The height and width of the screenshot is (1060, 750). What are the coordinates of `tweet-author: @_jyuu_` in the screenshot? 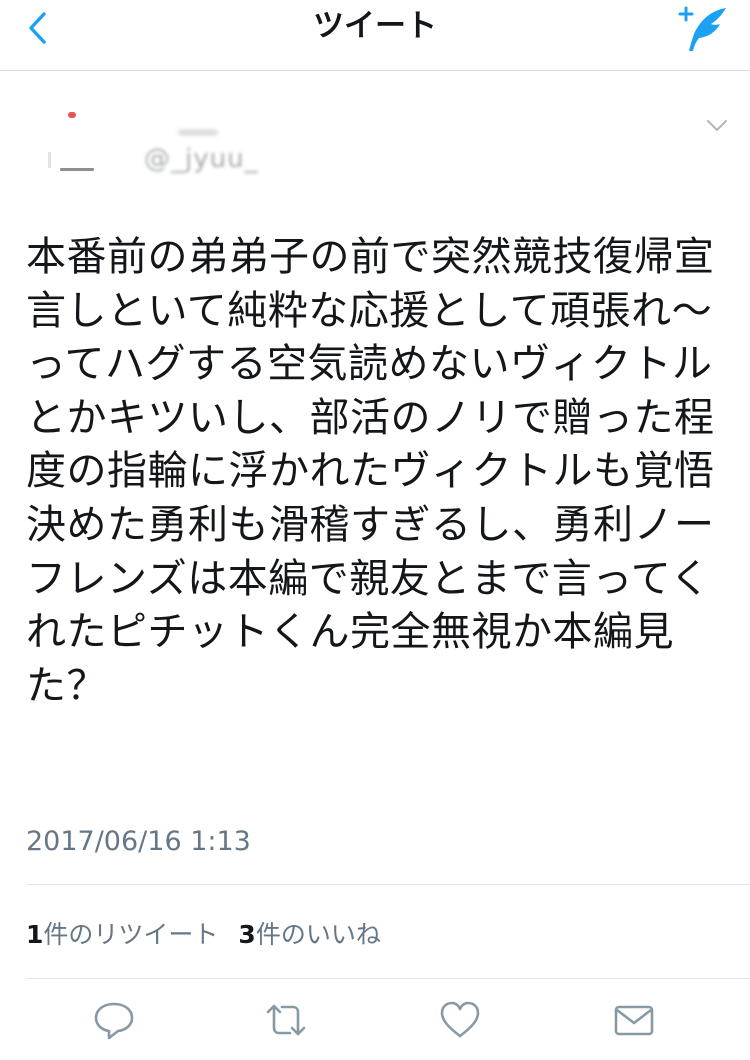 It's located at (375, 145).